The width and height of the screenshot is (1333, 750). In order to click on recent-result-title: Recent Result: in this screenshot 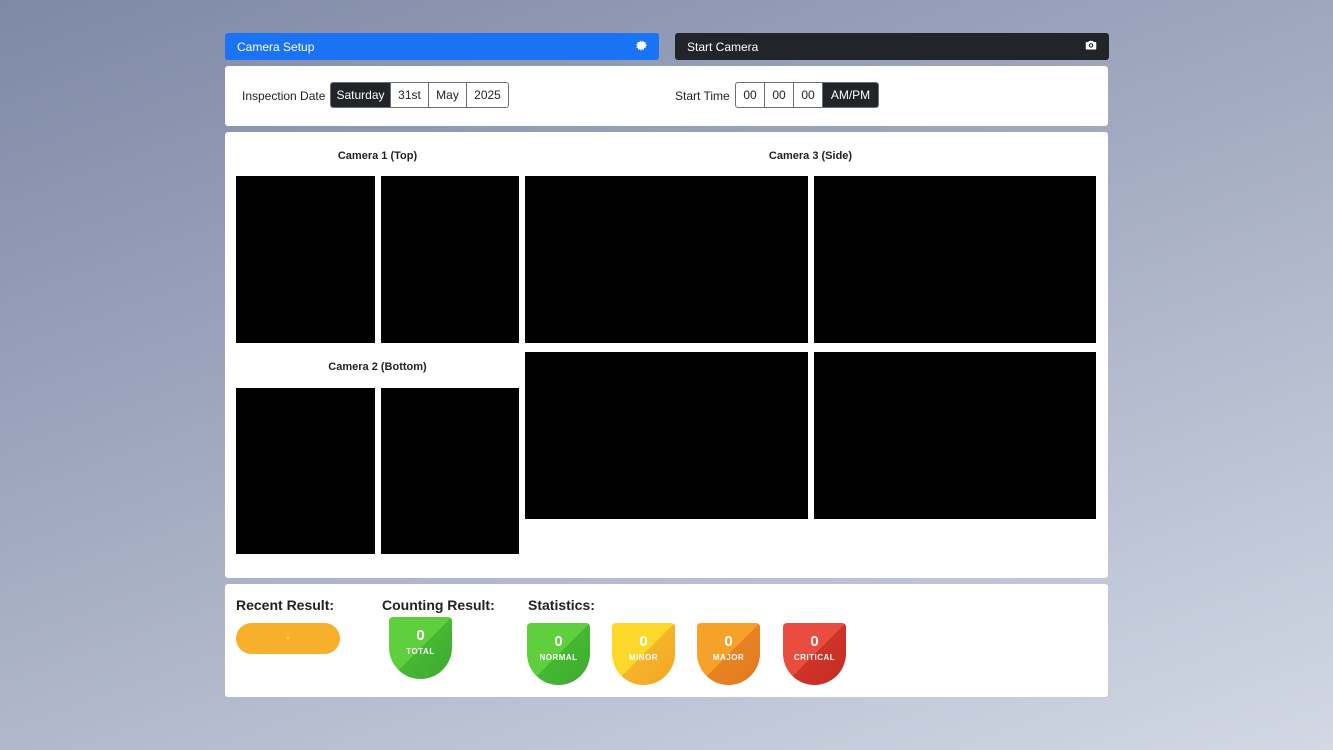, I will do `click(285, 605)`.